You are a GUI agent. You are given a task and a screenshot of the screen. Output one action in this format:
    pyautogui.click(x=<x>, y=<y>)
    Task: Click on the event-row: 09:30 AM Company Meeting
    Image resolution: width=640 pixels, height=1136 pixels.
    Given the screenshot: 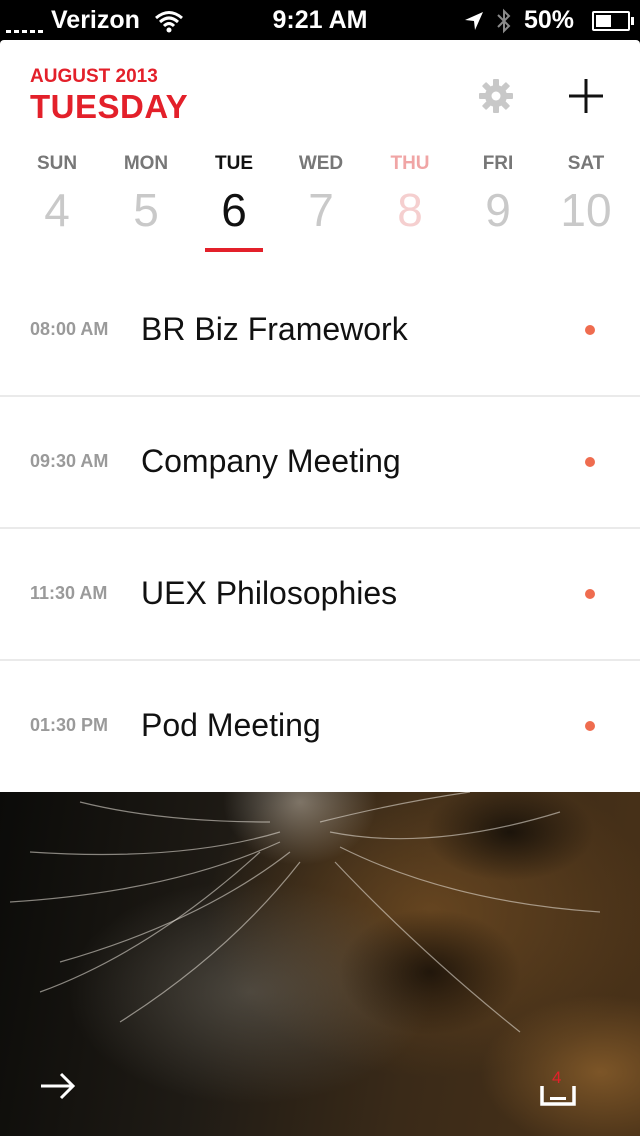 What is the action you would take?
    pyautogui.click(x=320, y=462)
    